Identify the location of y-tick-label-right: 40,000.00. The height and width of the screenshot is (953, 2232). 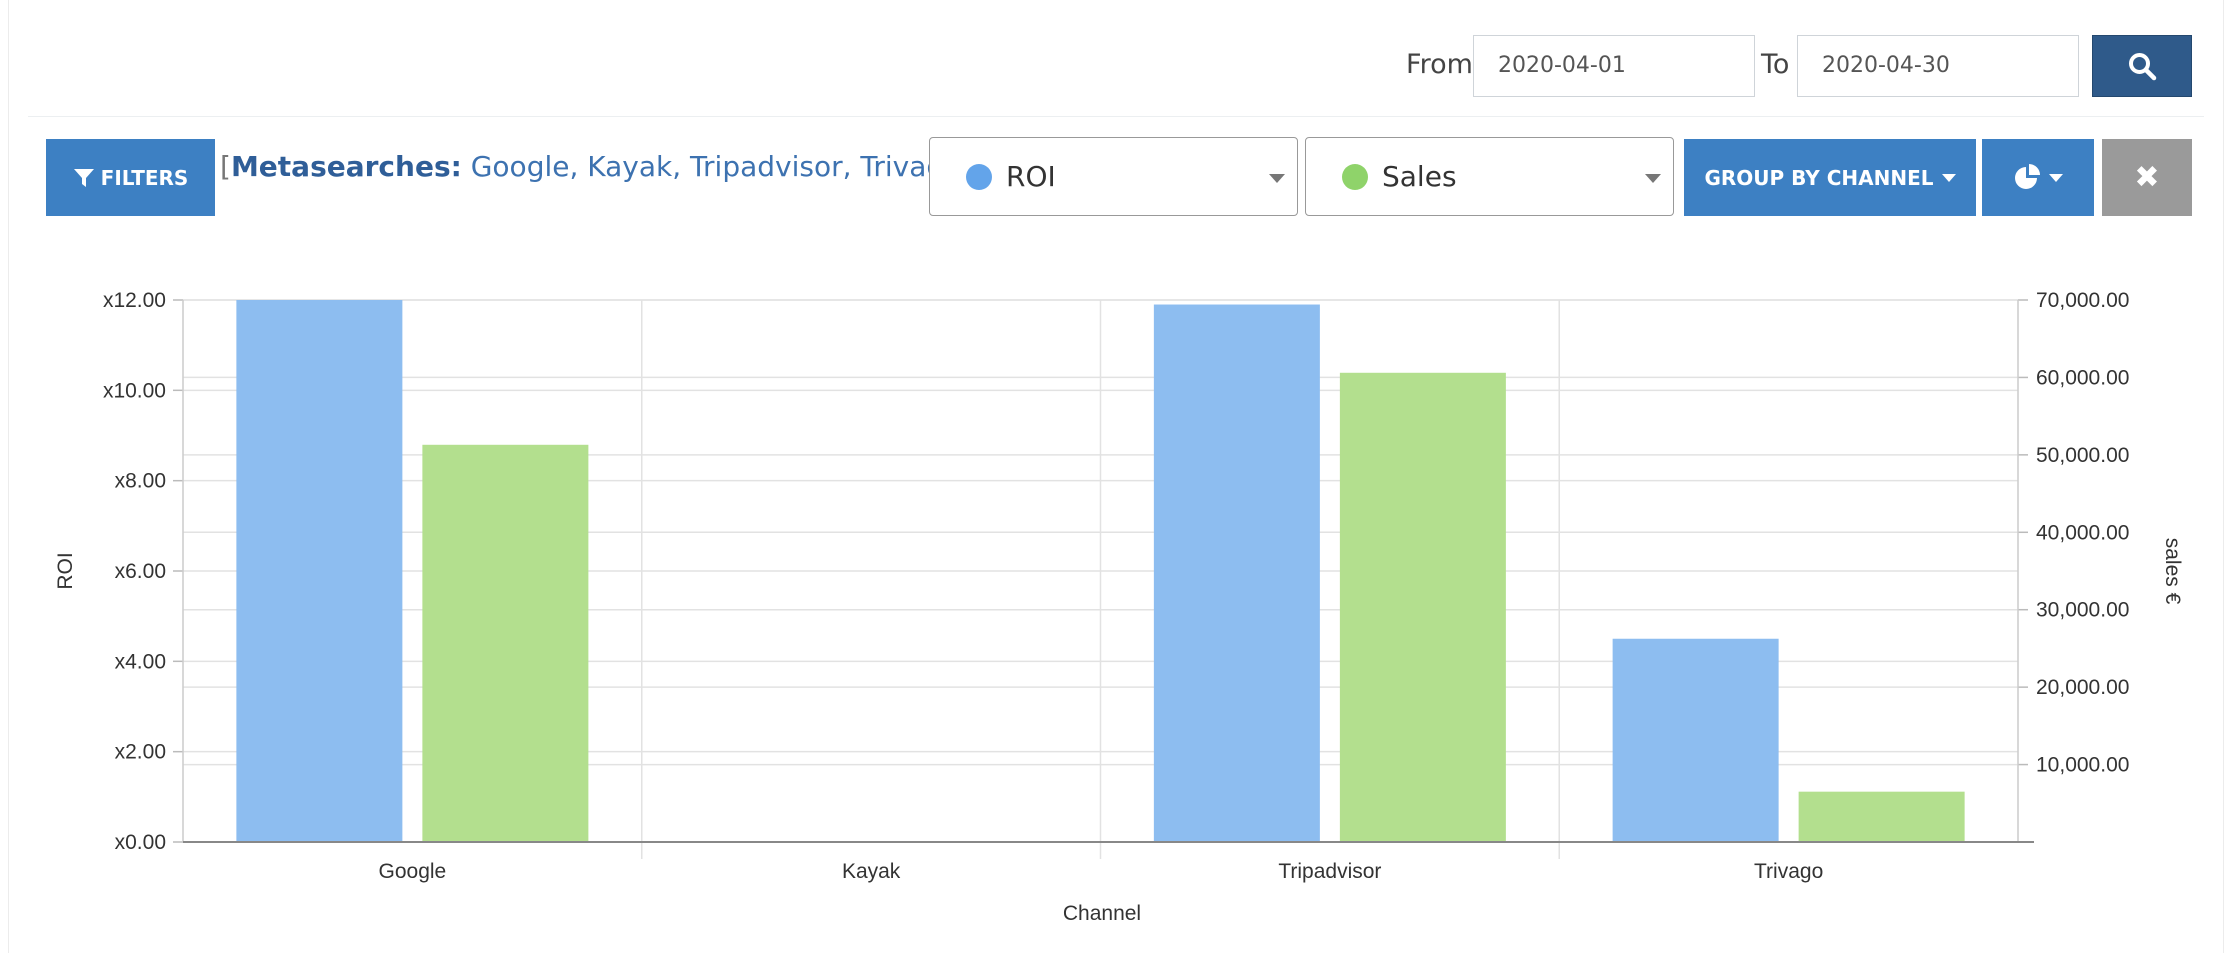
(2082, 532).